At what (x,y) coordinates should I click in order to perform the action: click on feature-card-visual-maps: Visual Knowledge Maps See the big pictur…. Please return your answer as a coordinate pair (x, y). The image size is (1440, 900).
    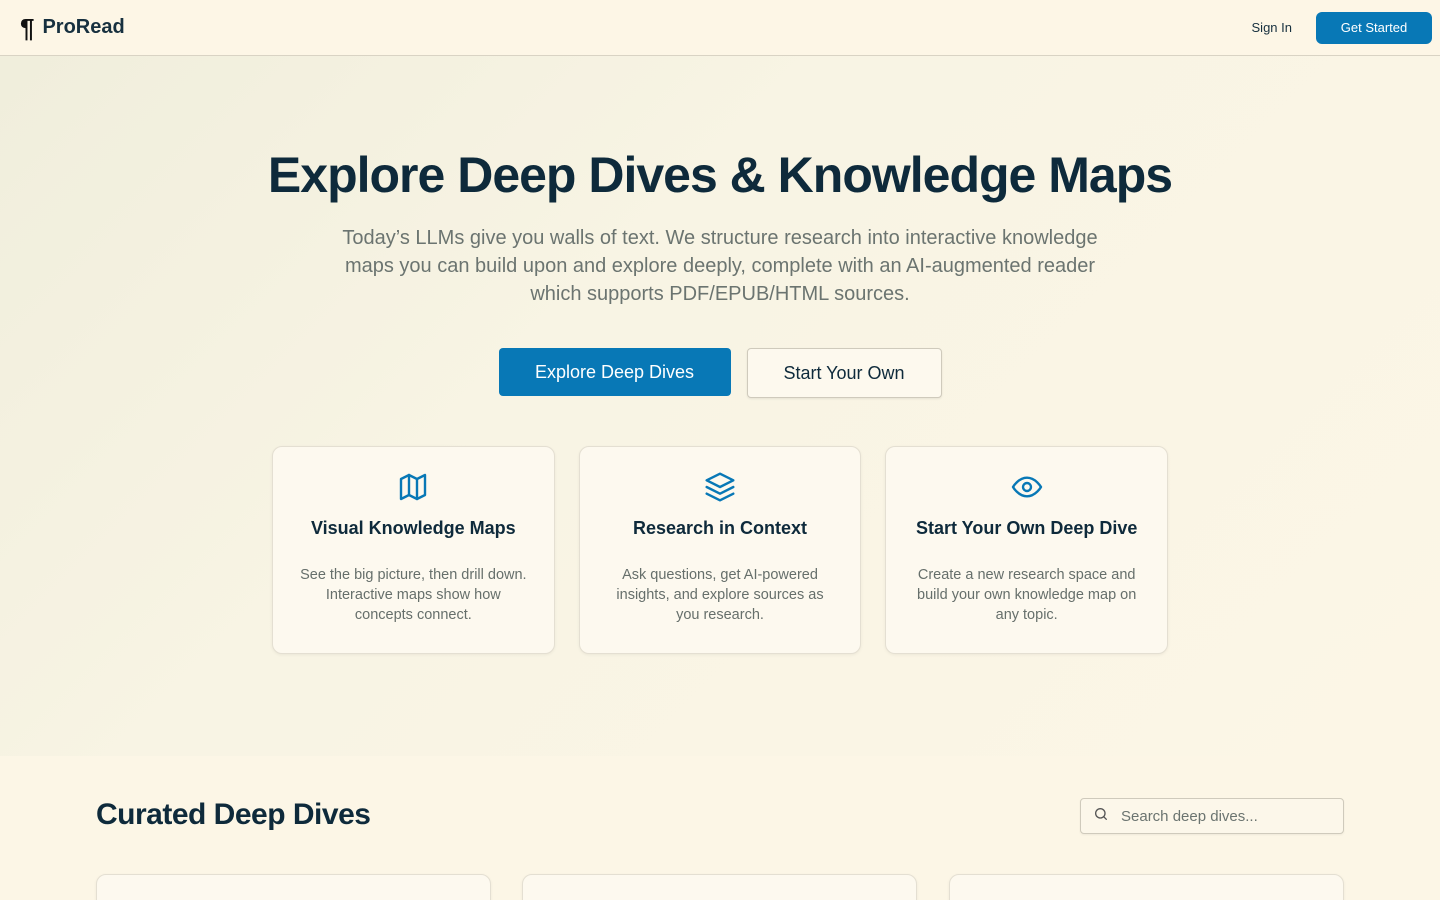
    Looking at the image, I should click on (413, 550).